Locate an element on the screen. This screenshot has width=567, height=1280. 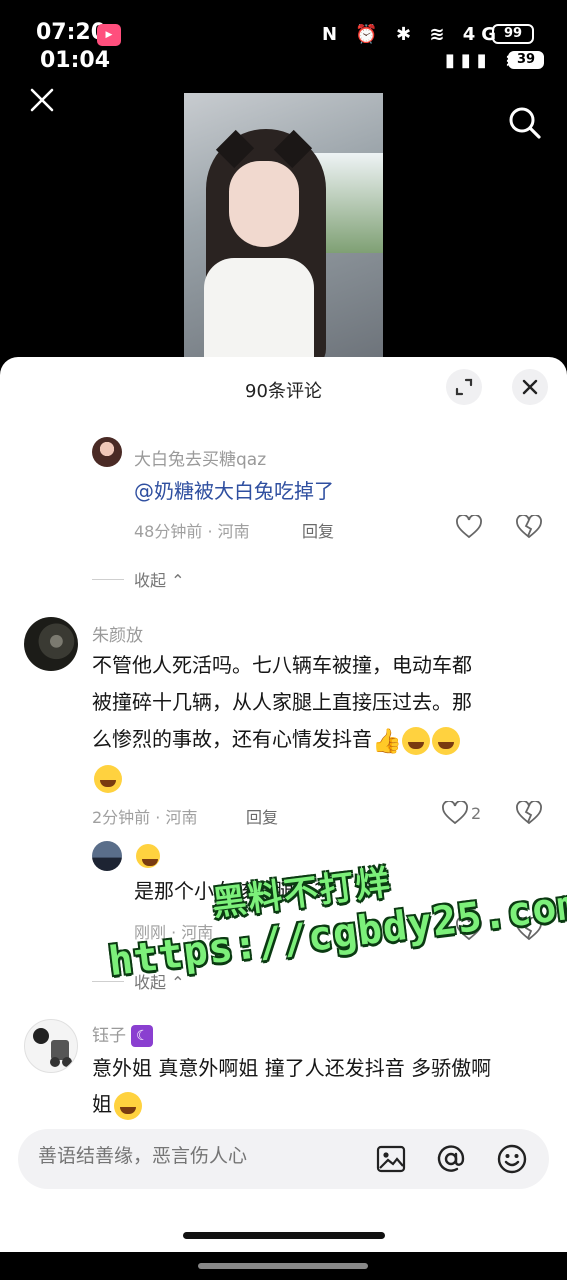
system-home-indicator is located at coordinates (283, 1266).